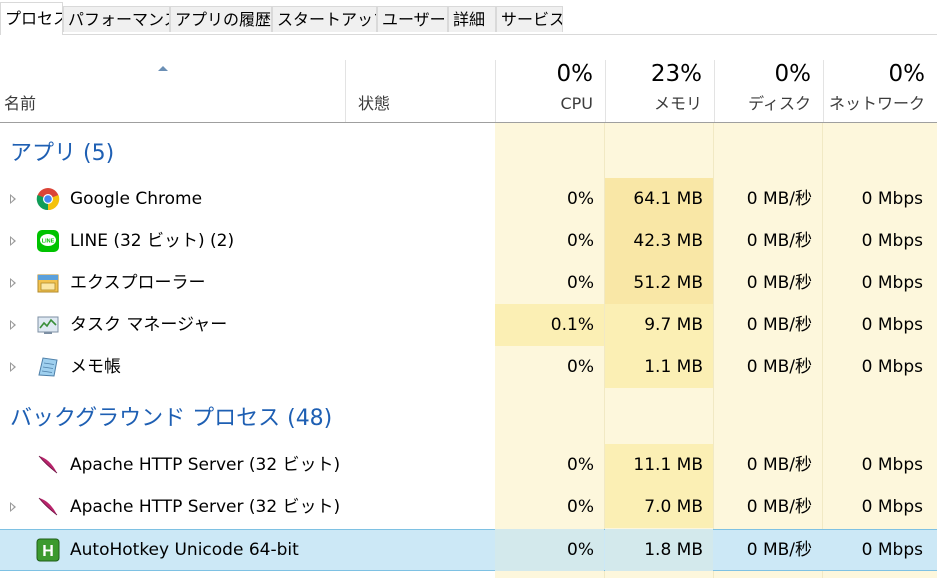 The height and width of the screenshot is (578, 937). Describe the element at coordinates (768, 91) in the screenshot. I see `column-disk: 0% ディスク` at that location.